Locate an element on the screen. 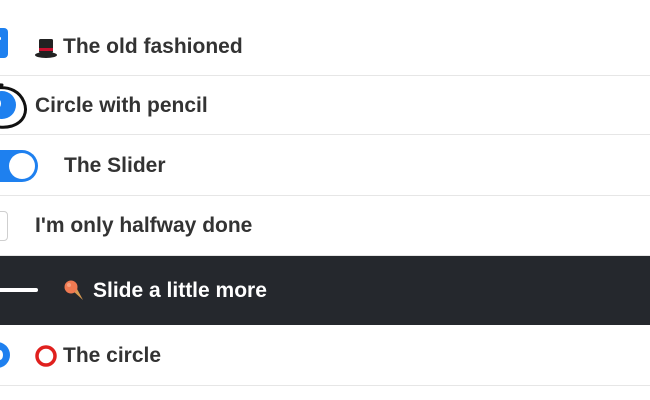 Image resolution: width=650 pixels, height=400 pixels. item-label: I'm only halfway done is located at coordinates (144, 225).